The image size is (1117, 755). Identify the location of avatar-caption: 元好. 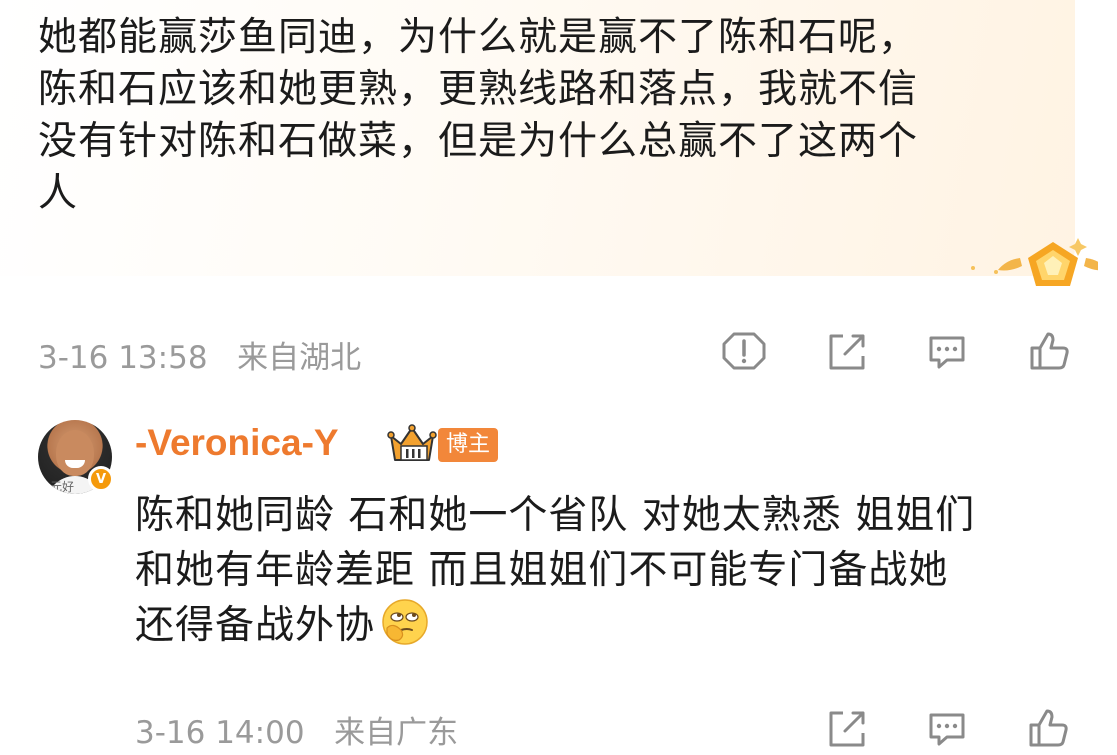
(62, 487).